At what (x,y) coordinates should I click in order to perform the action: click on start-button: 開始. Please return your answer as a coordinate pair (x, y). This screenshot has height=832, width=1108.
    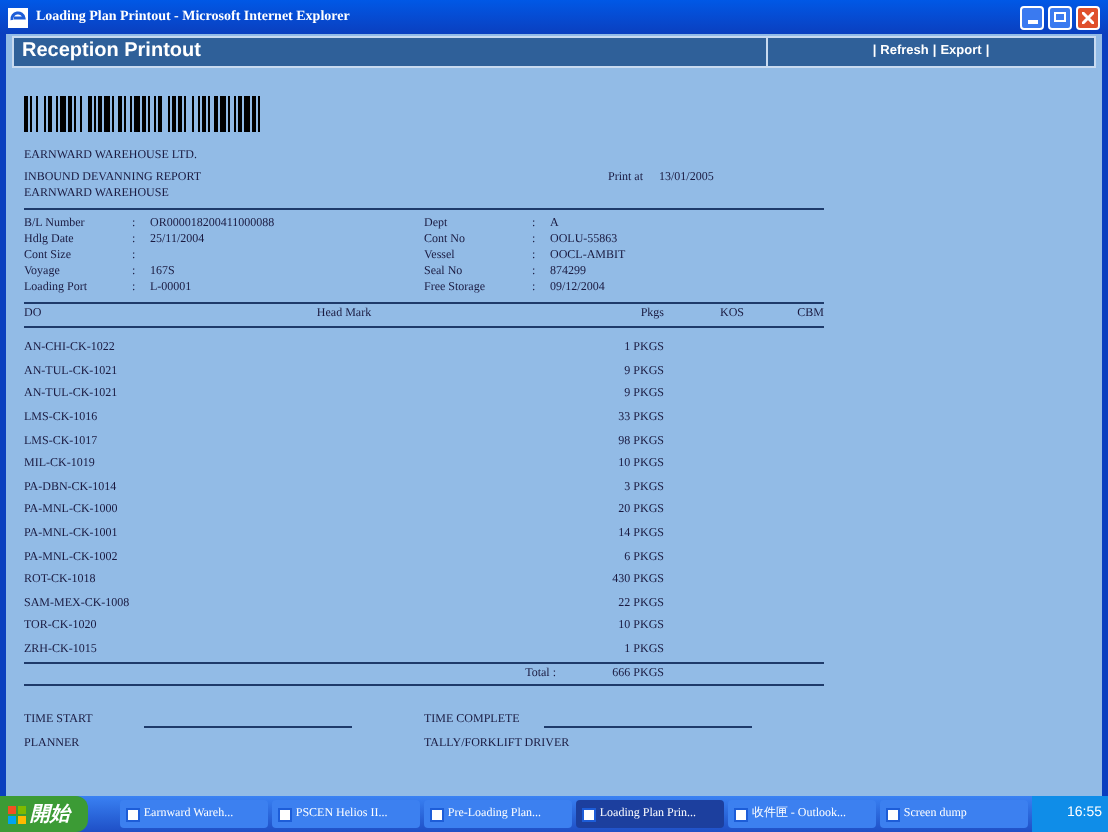
    Looking at the image, I should click on (44, 814).